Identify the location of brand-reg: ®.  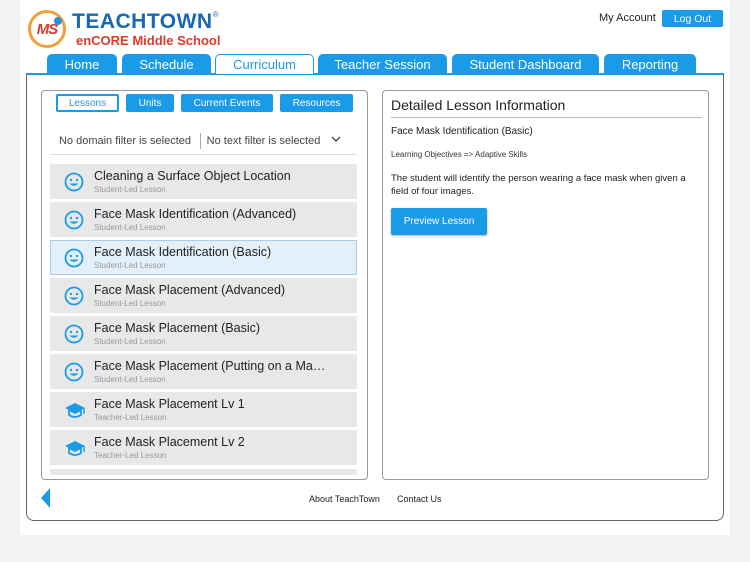
(215, 14).